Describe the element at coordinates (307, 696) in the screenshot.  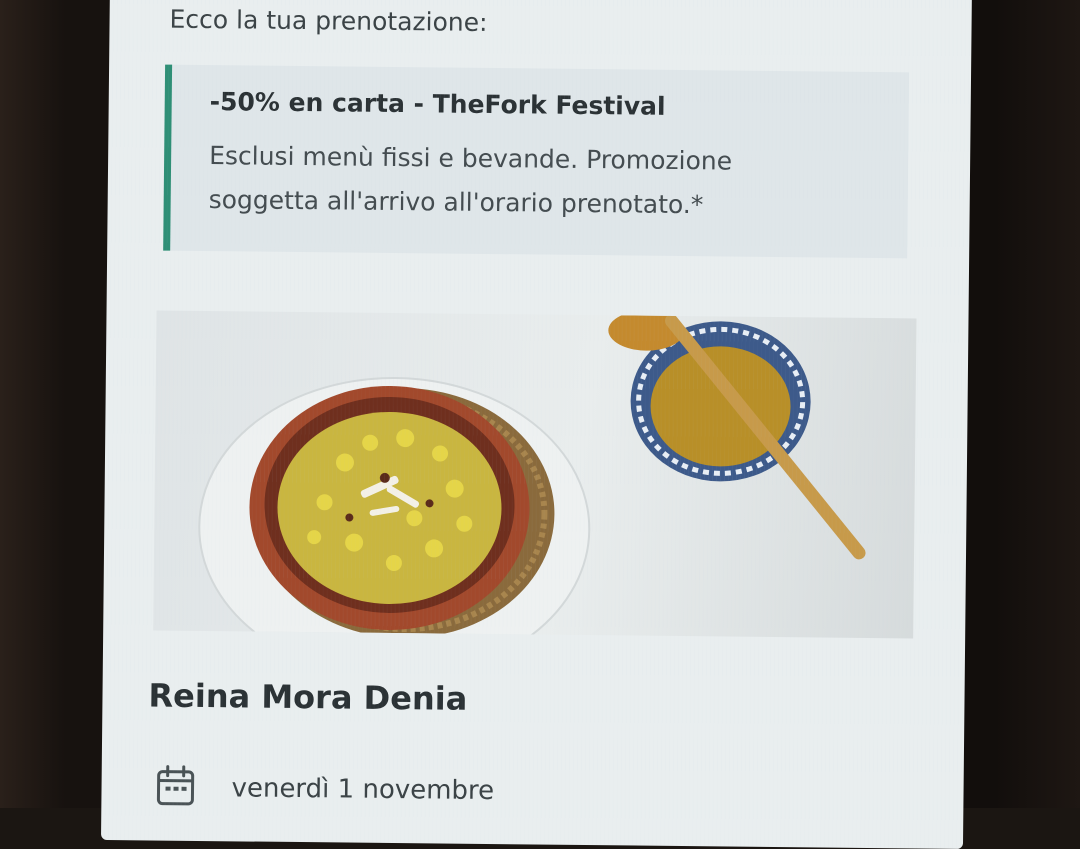
I see `restaurant-name: Reina Mora Denia` at that location.